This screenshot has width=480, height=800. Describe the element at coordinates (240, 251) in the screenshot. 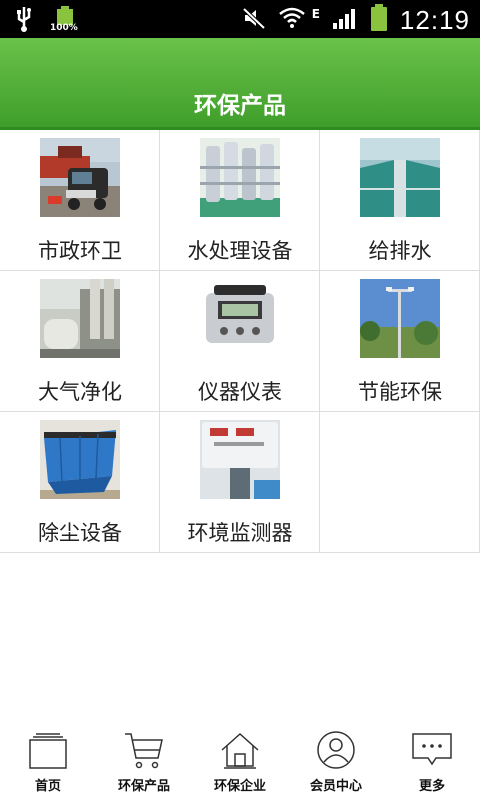

I see `category-label: 水处理设备` at that location.